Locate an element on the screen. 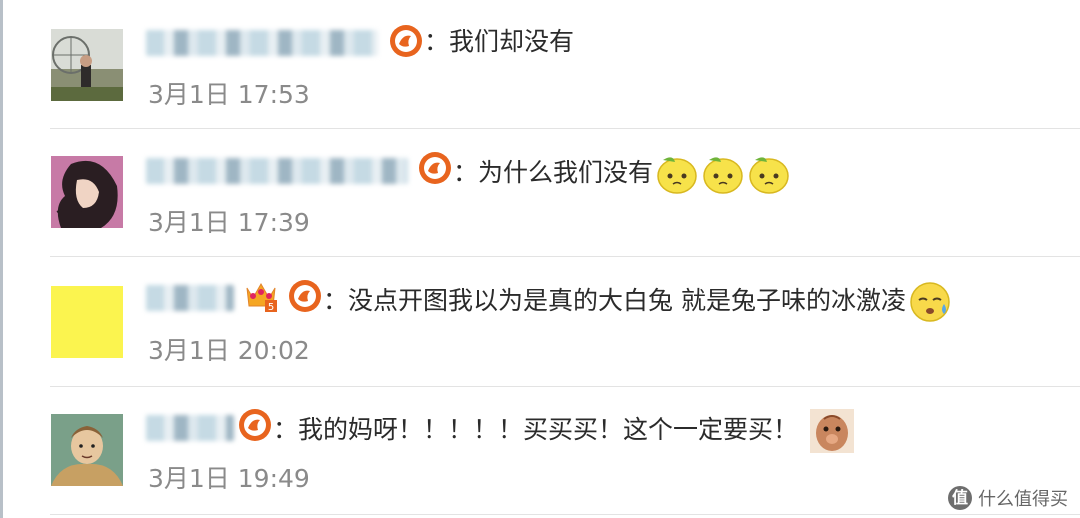 Image resolution: width=1080 pixels, height=518 pixels. comment-time: 3月1日 19:49 is located at coordinates (229, 478).